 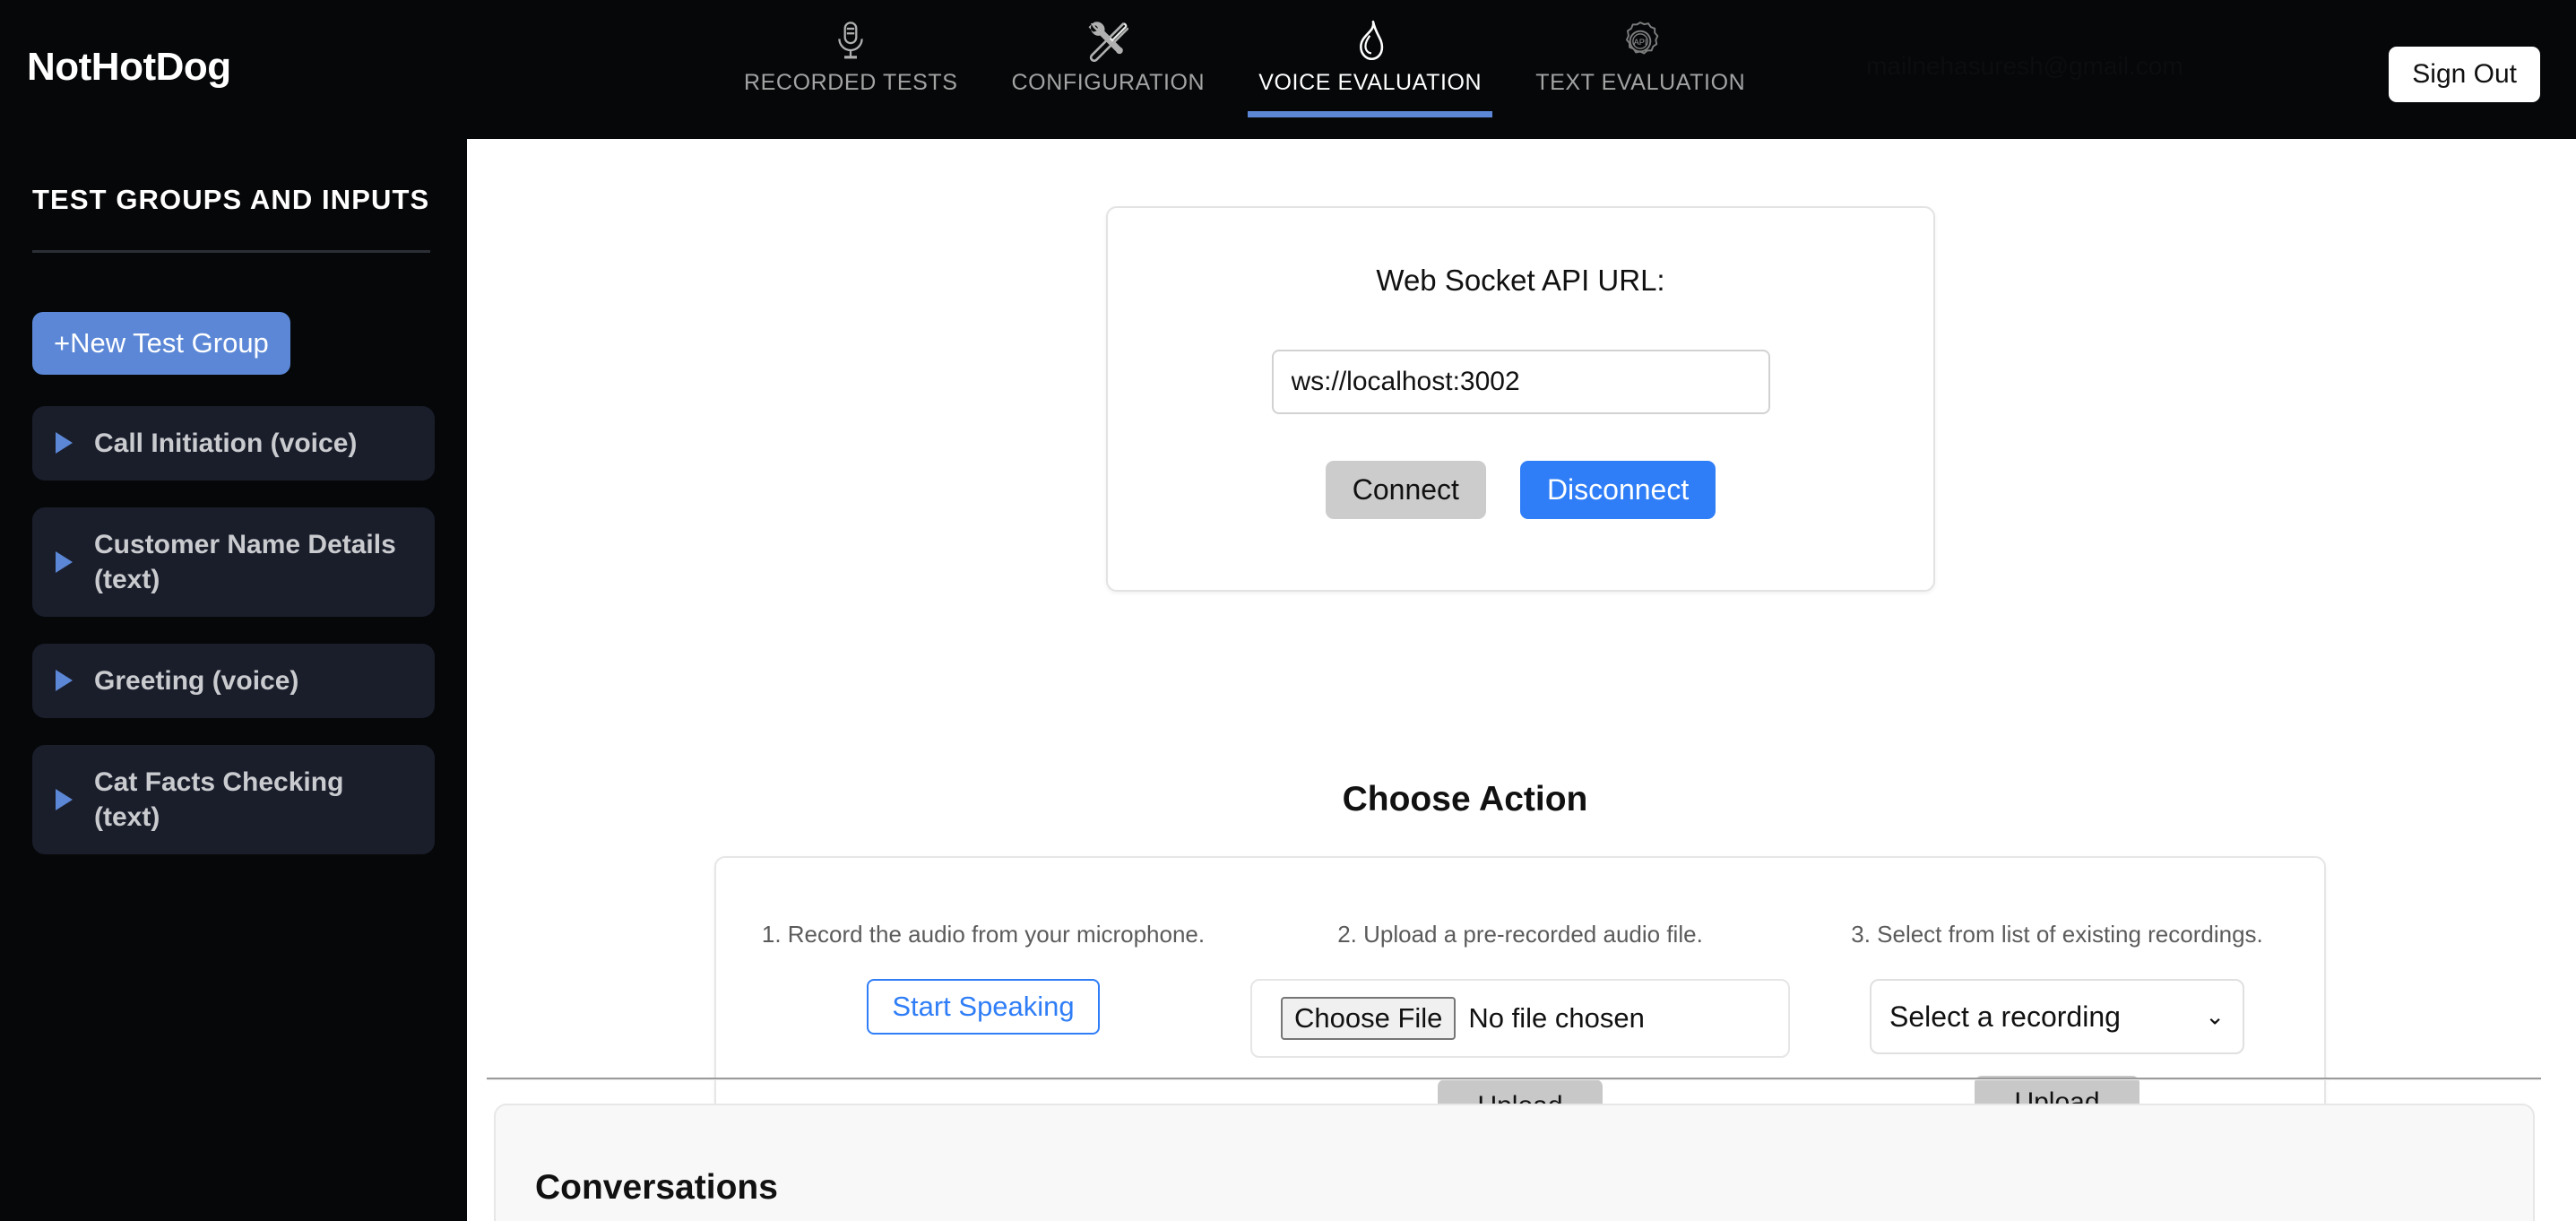 What do you see at coordinates (983, 1007) in the screenshot?
I see `start-speaking-button: Start Speaking` at bounding box center [983, 1007].